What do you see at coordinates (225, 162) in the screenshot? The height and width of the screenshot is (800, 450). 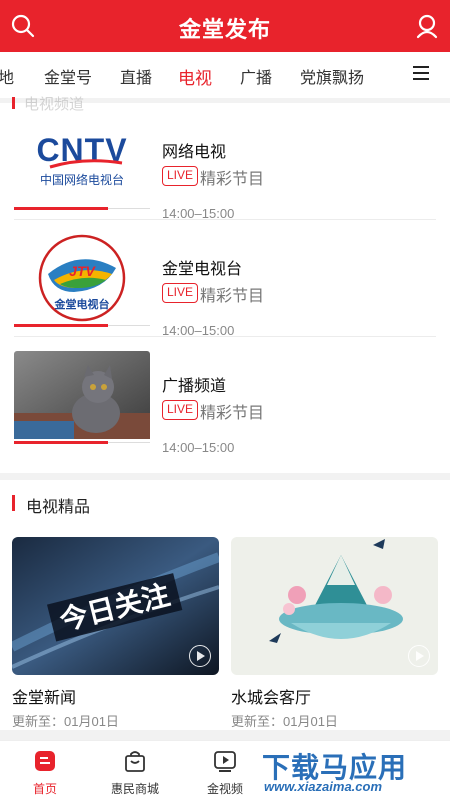 I see `channel-item: CNTV 中国网络电视台 网络电视 LIVE 精彩节目 14:00–15:00` at bounding box center [225, 162].